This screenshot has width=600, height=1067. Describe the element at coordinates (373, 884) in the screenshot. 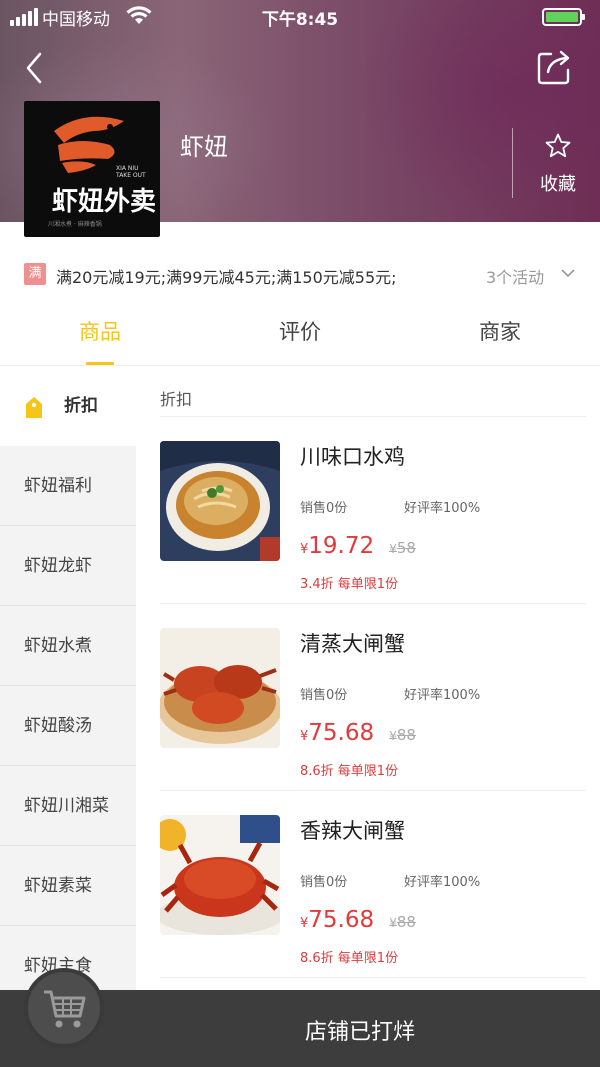

I see `product-item: 香辣大闸蟹 销售0份 好评率100% ¥75.68 ¥88 8.6折 每单限1份` at that location.